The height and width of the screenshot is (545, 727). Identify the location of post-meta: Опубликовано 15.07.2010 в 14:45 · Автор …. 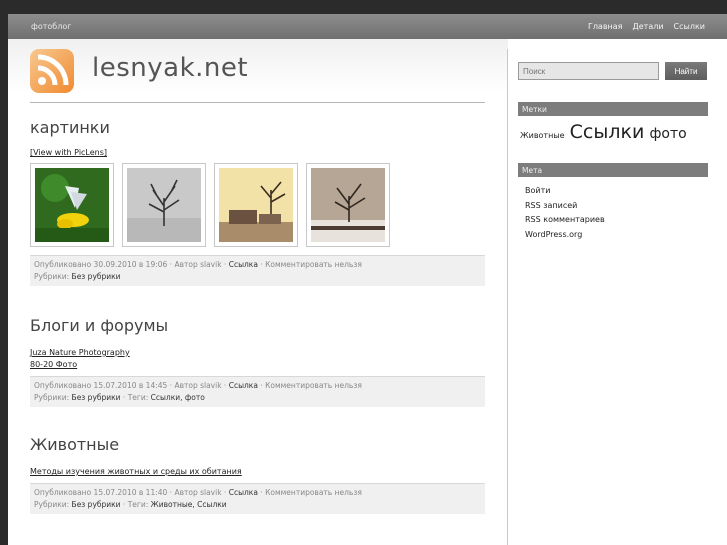
(257, 391).